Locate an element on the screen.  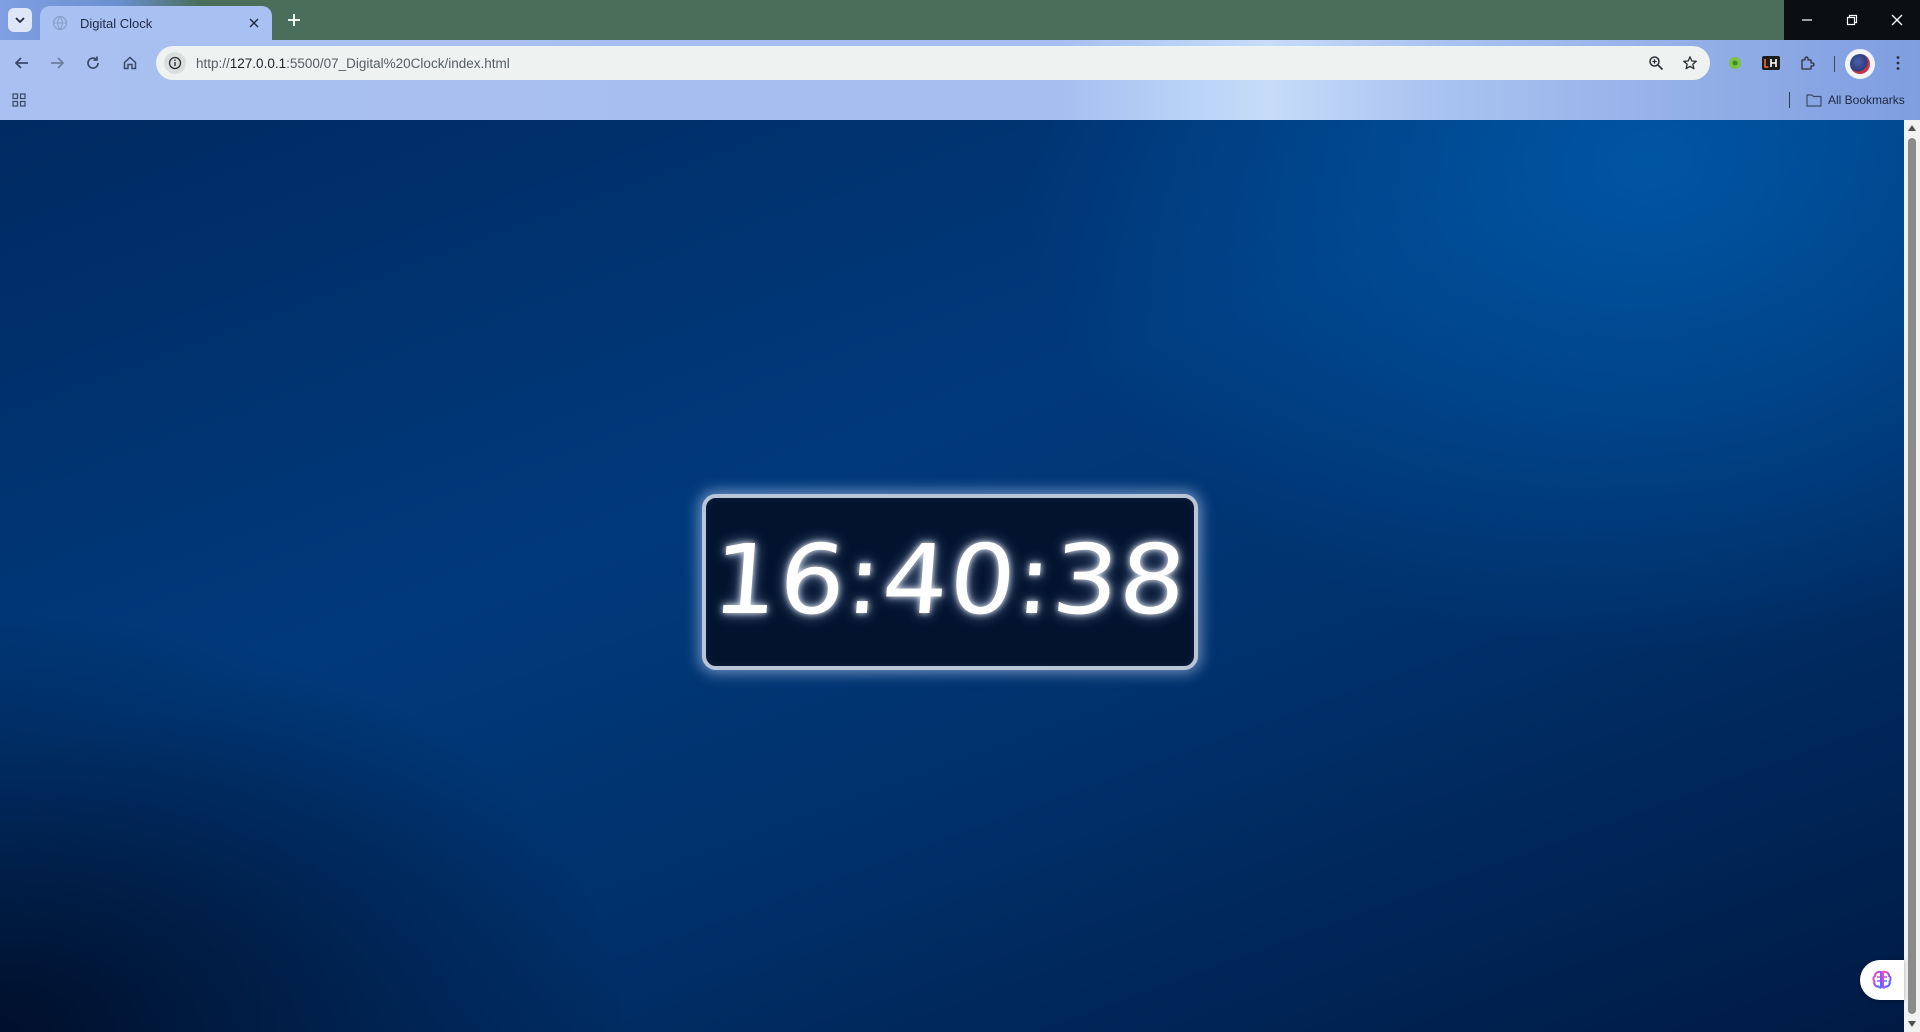
bookmarks-divider is located at coordinates (1789, 100).